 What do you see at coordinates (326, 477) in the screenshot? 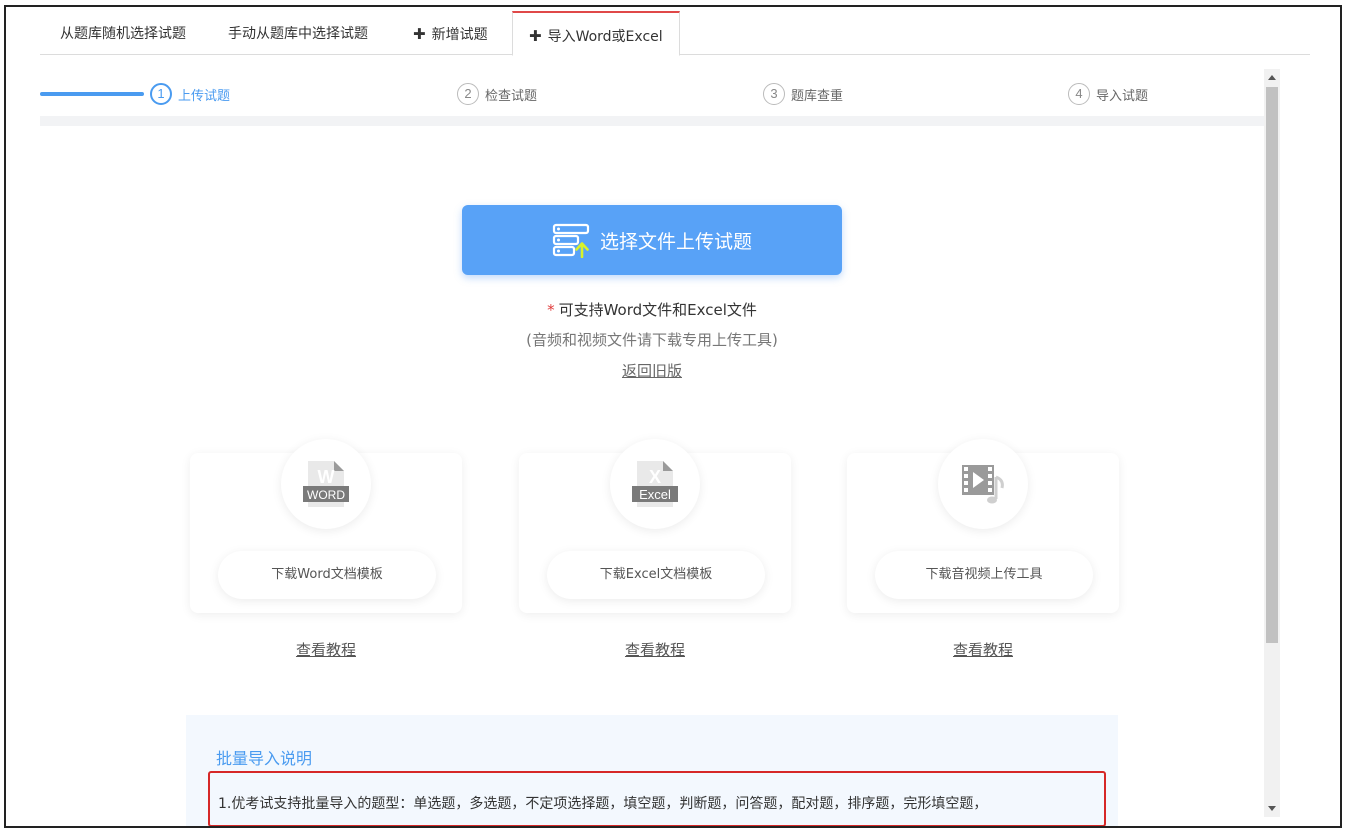
I see `svg-text: W` at bounding box center [326, 477].